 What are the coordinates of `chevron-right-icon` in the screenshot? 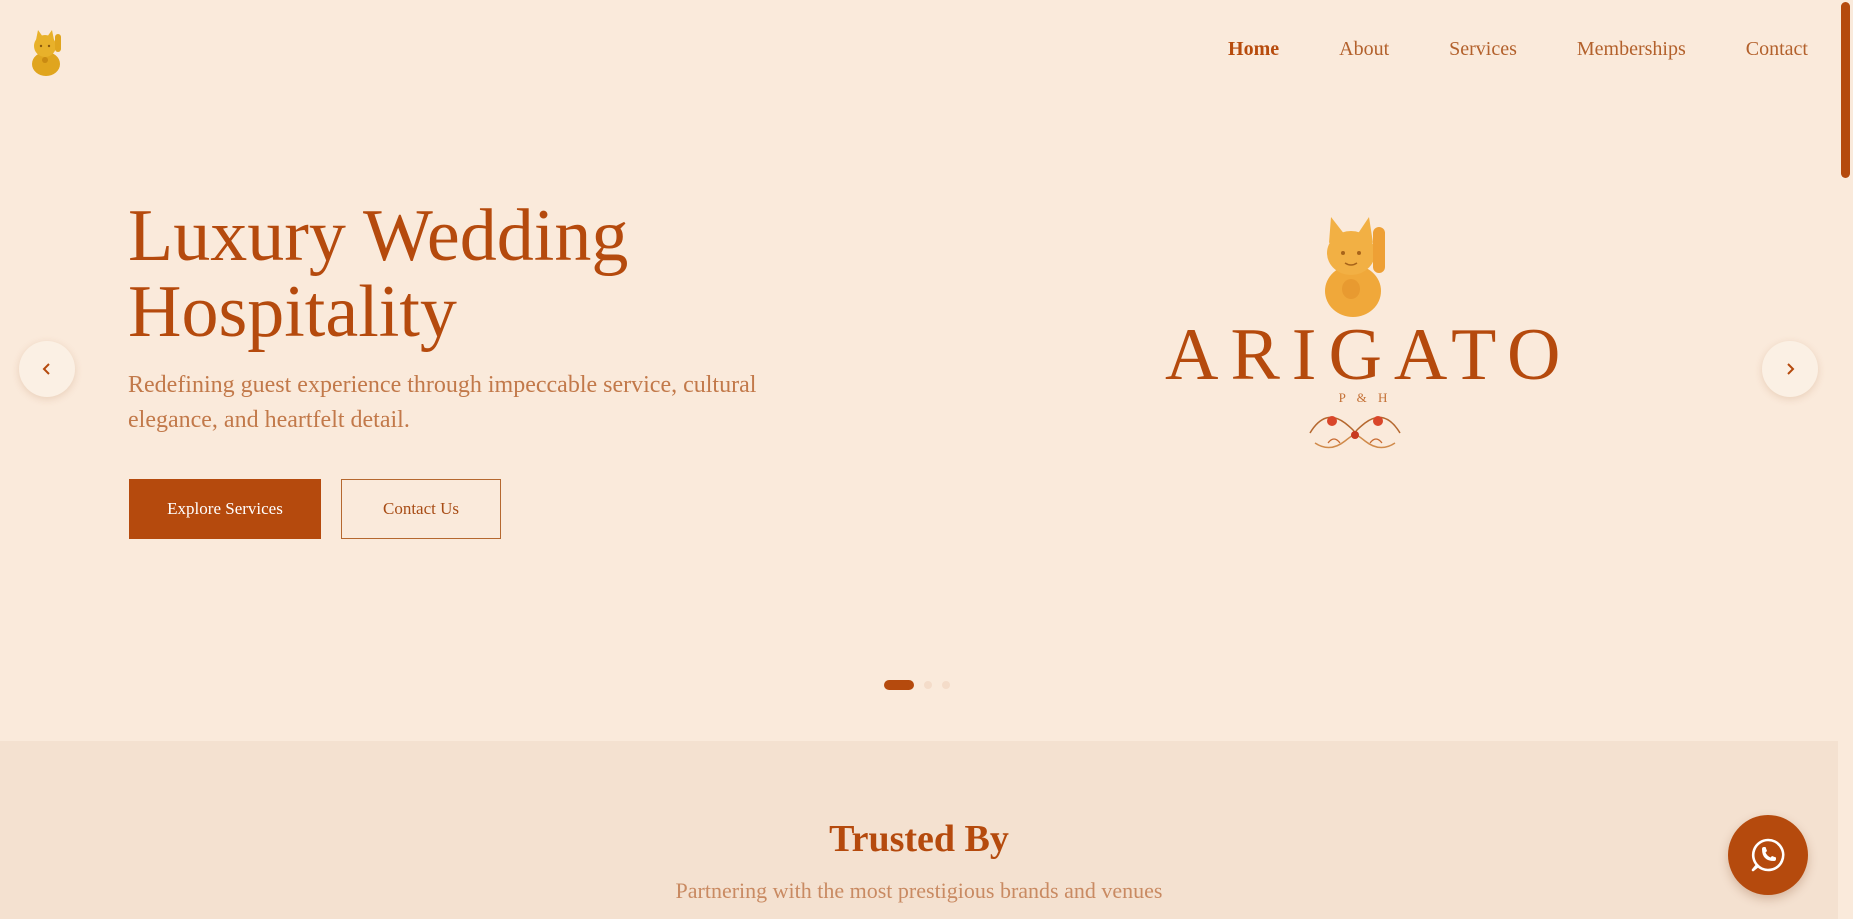 It's located at (1791, 369).